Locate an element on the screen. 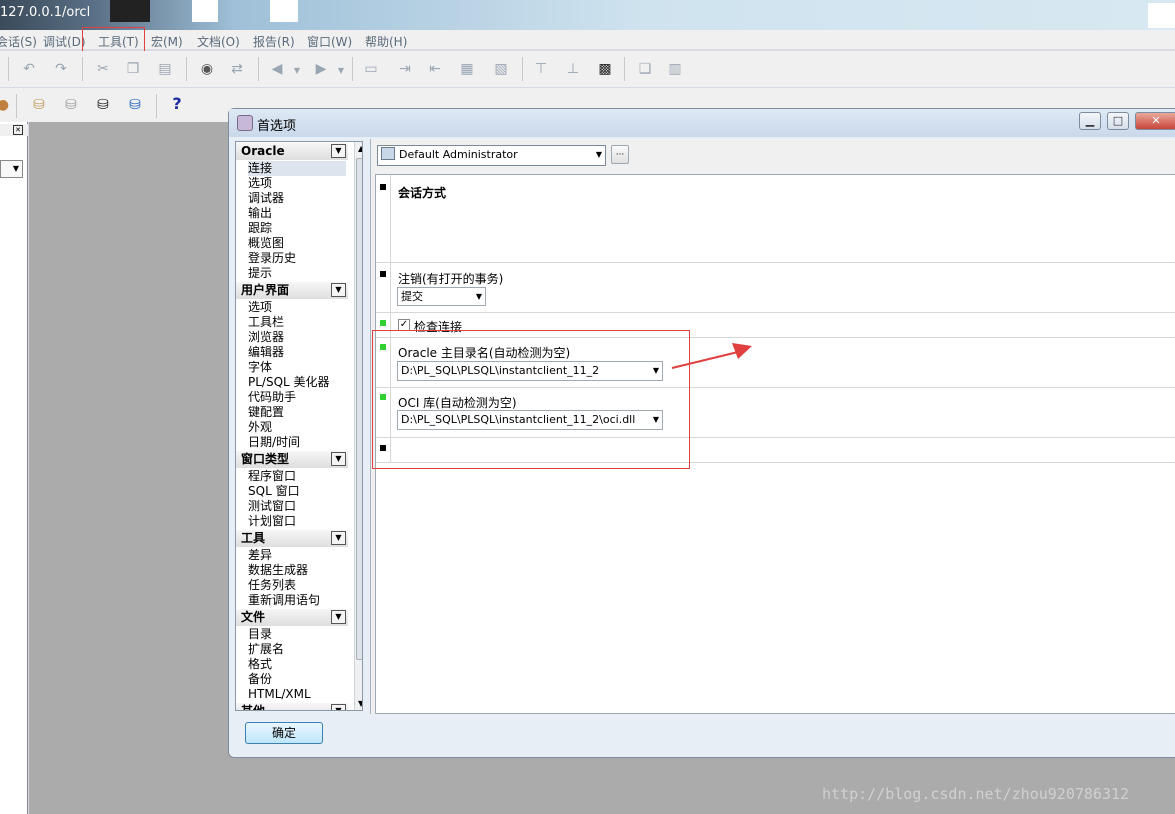  tree-item: 重新调用语句 is located at coordinates (284, 600).